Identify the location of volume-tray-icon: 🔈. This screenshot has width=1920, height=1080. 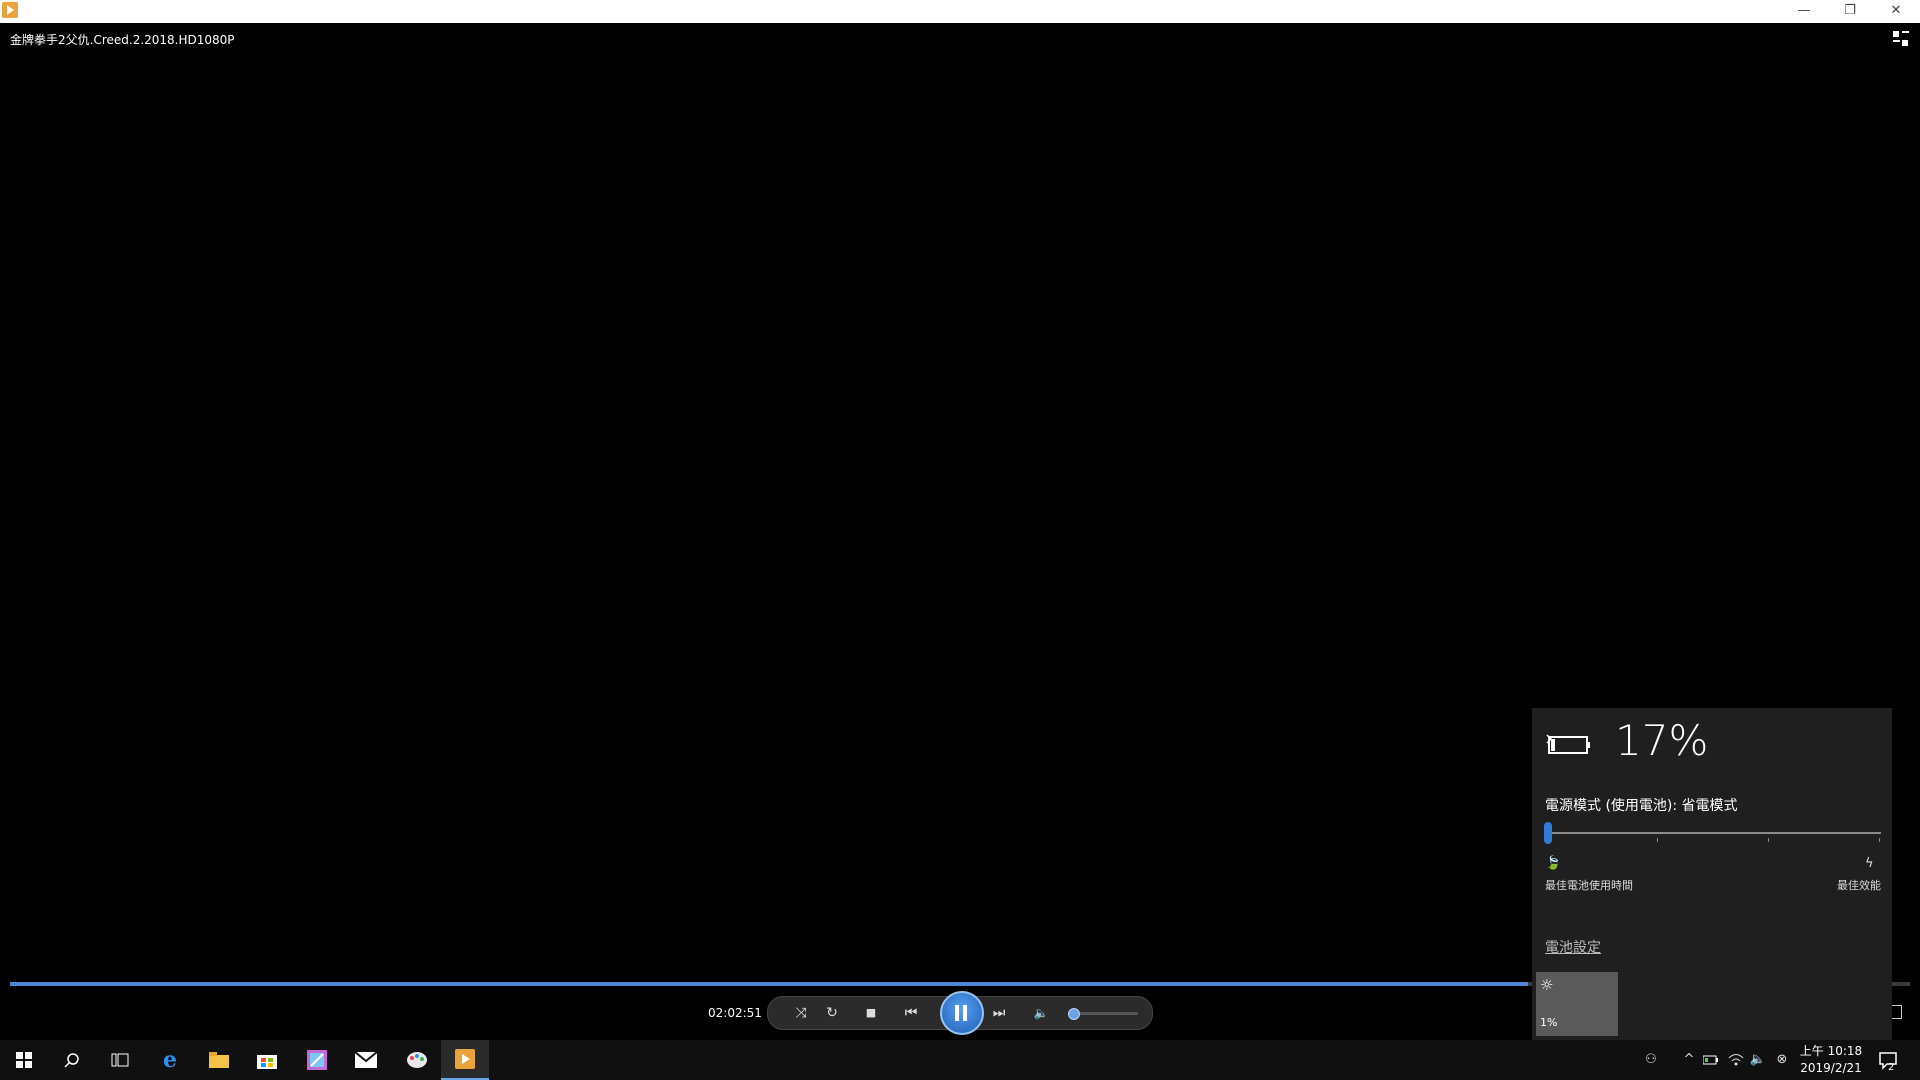
(1758, 1060).